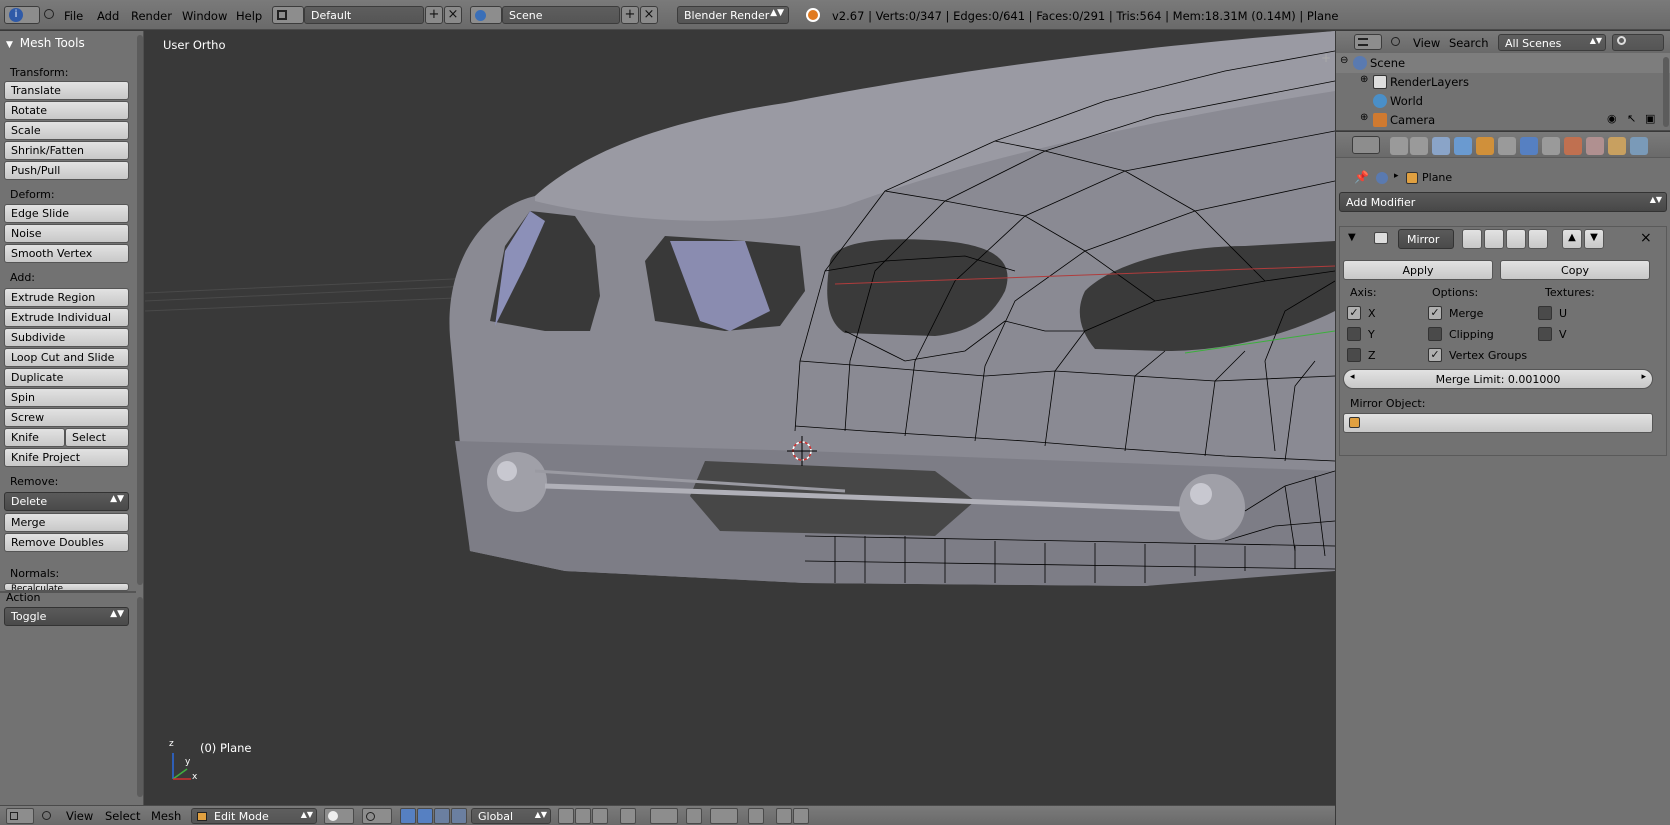 Image resolution: width=1670 pixels, height=825 pixels. Describe the element at coordinates (66, 522) in the screenshot. I see `merge-button: Merge` at that location.